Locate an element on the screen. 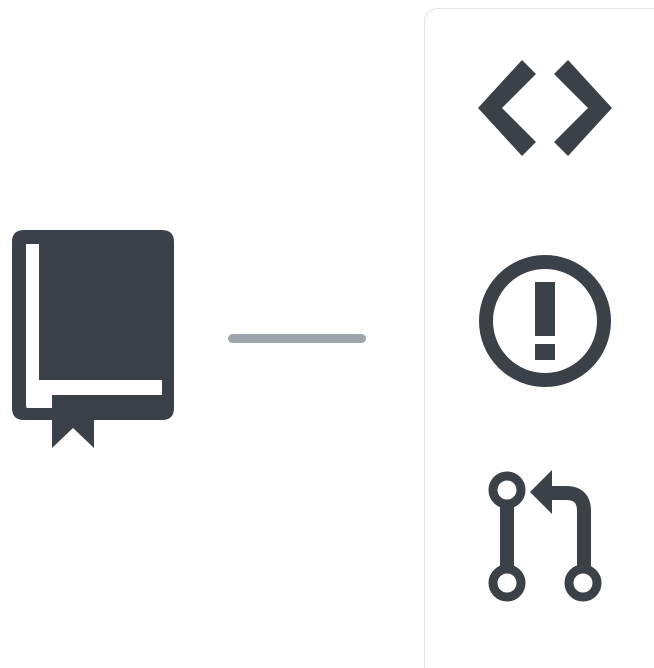  pull-request-icon is located at coordinates (546, 537).